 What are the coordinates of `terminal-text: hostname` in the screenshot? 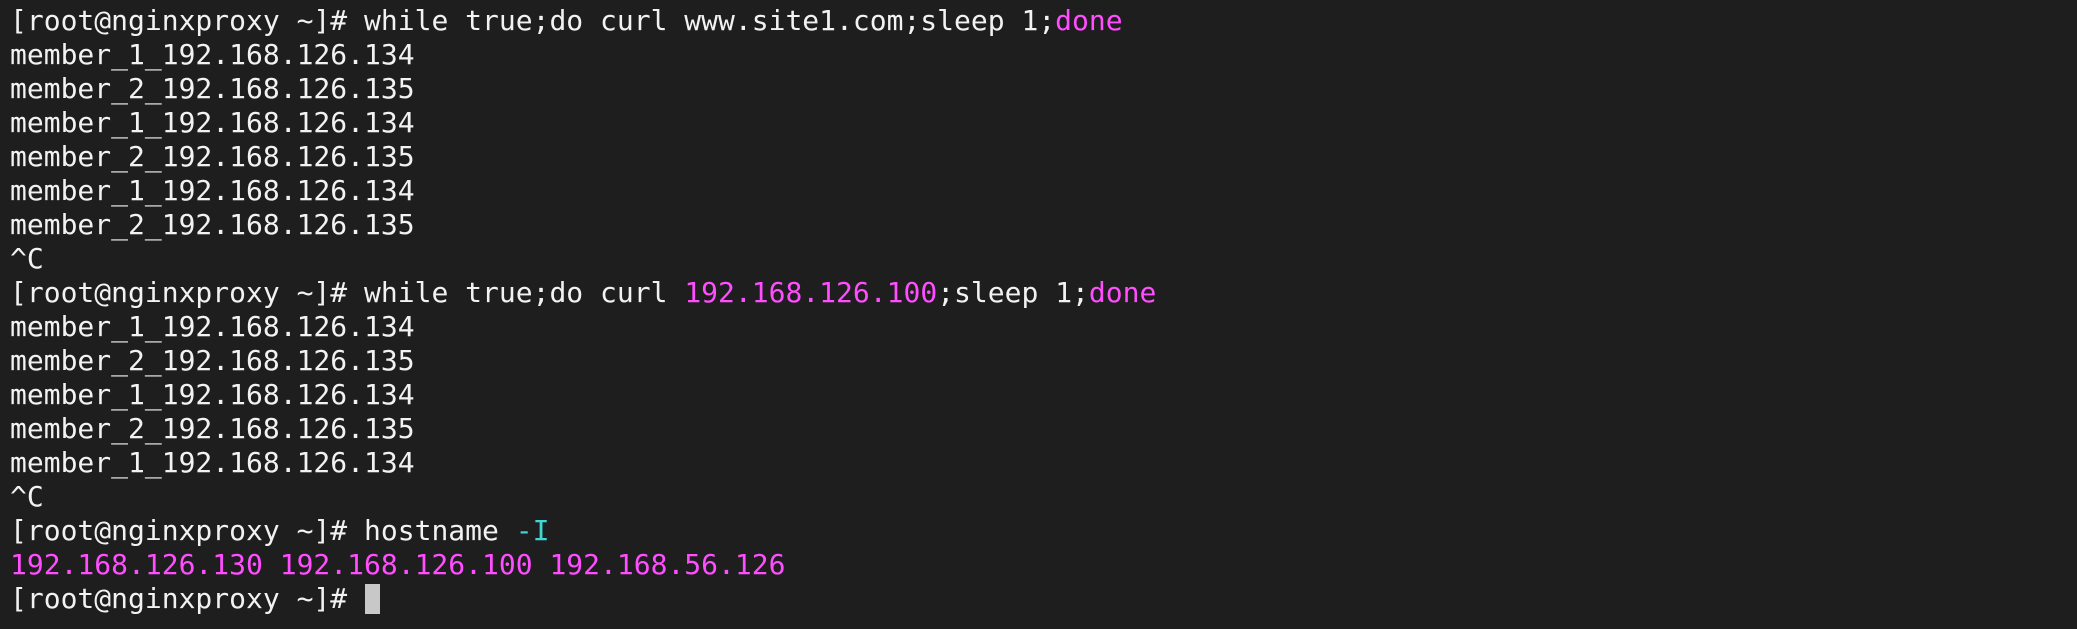 It's located at (440, 530).